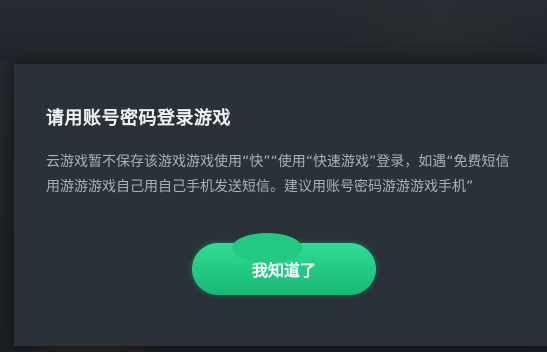 The width and height of the screenshot is (547, 352). What do you see at coordinates (138, 118) in the screenshot?
I see `dialog-title: 请用账号密码登录游戏` at bounding box center [138, 118].